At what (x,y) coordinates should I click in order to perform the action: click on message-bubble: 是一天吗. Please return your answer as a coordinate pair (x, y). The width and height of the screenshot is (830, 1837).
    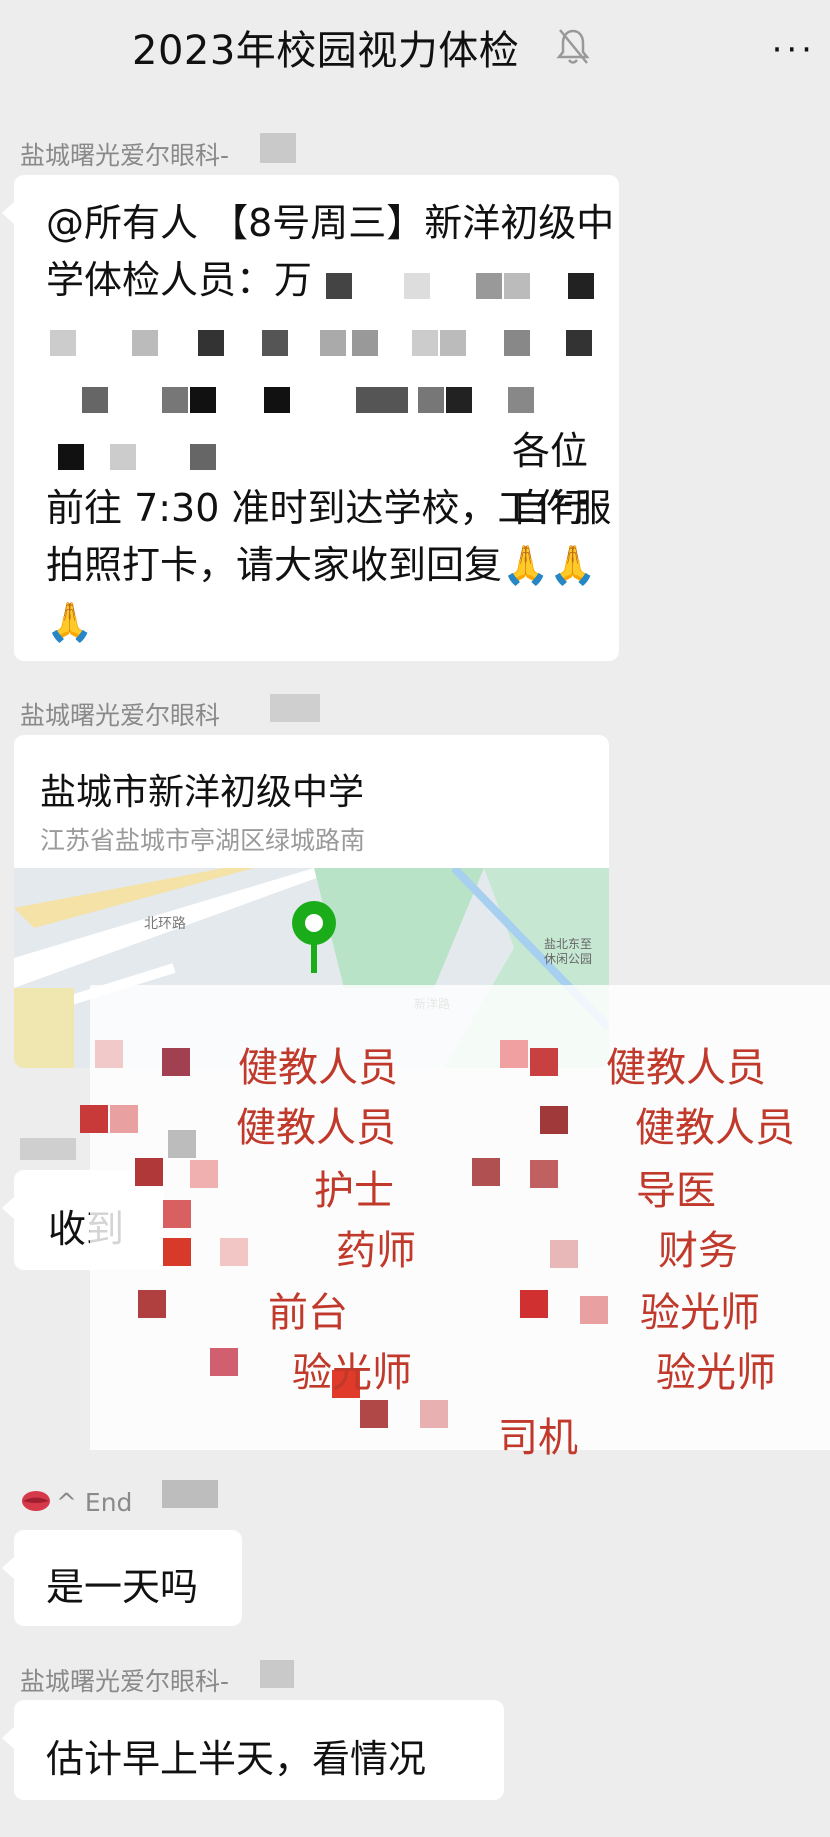
    Looking at the image, I should click on (122, 1578).